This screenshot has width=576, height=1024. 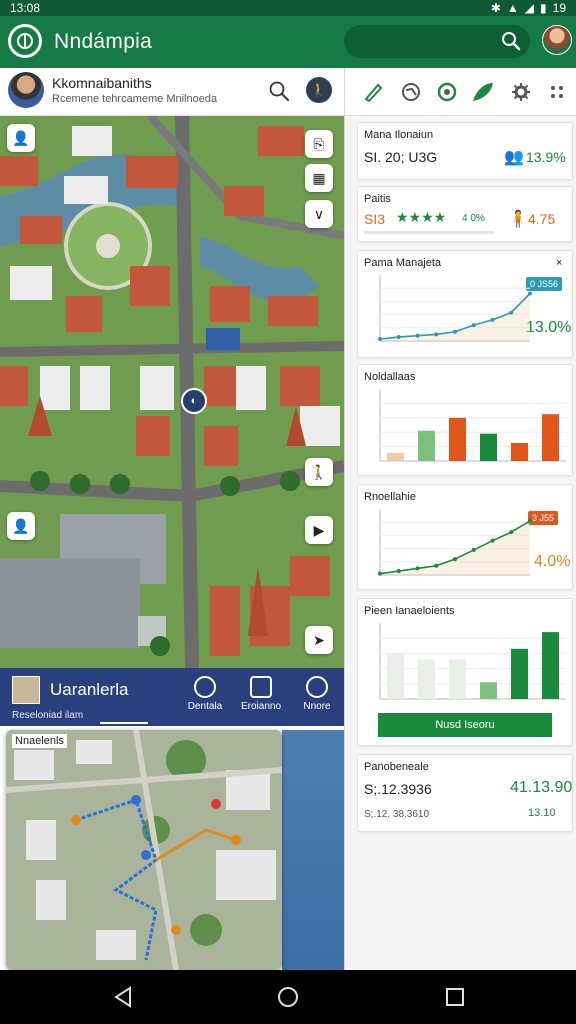 I want to click on chart2-card: Noldallaas, so click(x=465, y=420).